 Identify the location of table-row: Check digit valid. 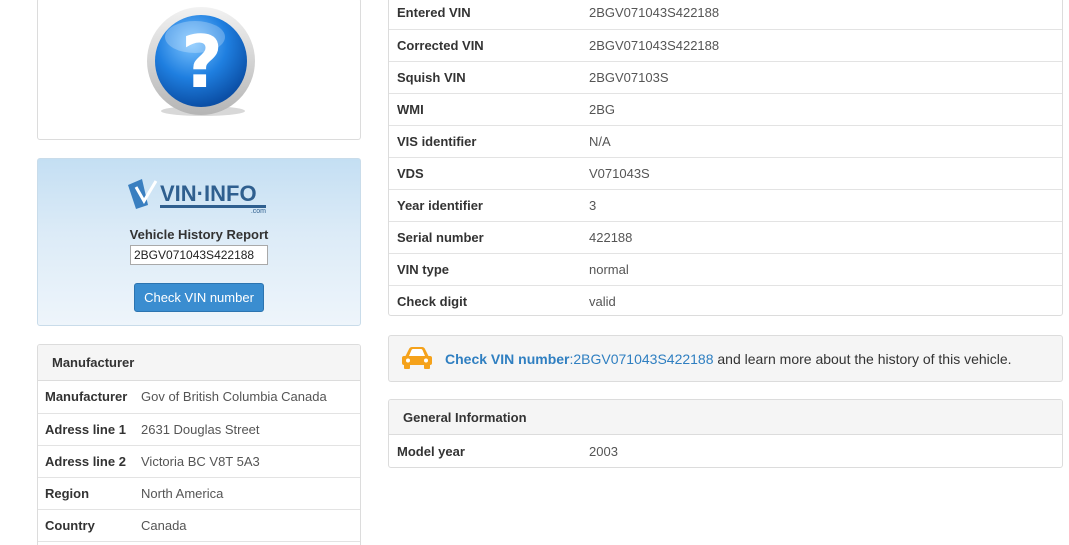
(725, 300).